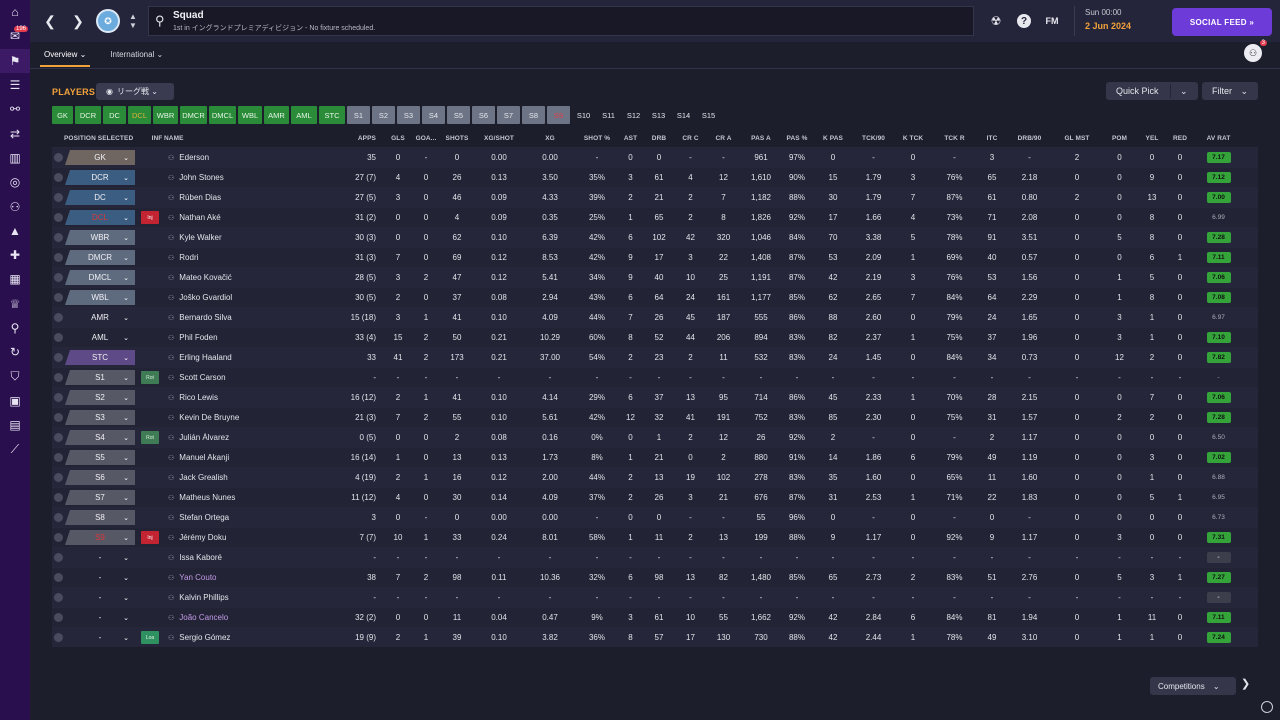 This screenshot has height=720, width=1280. What do you see at coordinates (199, 217) in the screenshot?
I see `player-name: Nathan Aké` at bounding box center [199, 217].